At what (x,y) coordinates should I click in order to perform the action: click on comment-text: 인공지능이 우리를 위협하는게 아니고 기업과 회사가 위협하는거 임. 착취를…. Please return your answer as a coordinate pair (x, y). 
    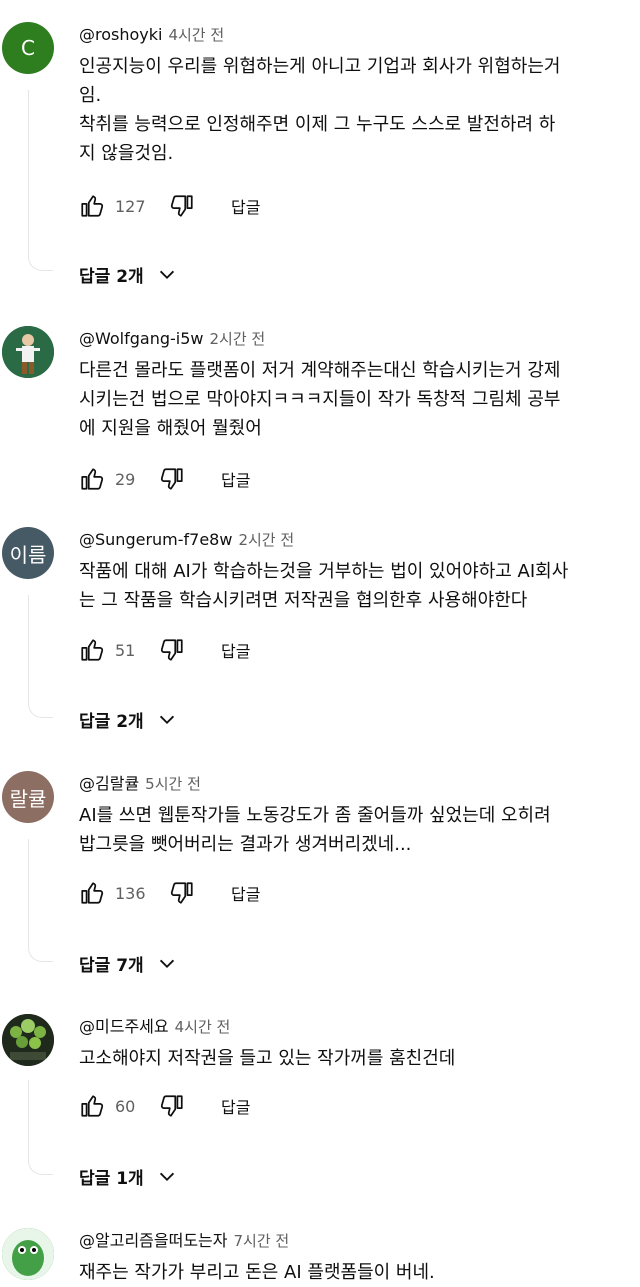
    Looking at the image, I should click on (357, 110).